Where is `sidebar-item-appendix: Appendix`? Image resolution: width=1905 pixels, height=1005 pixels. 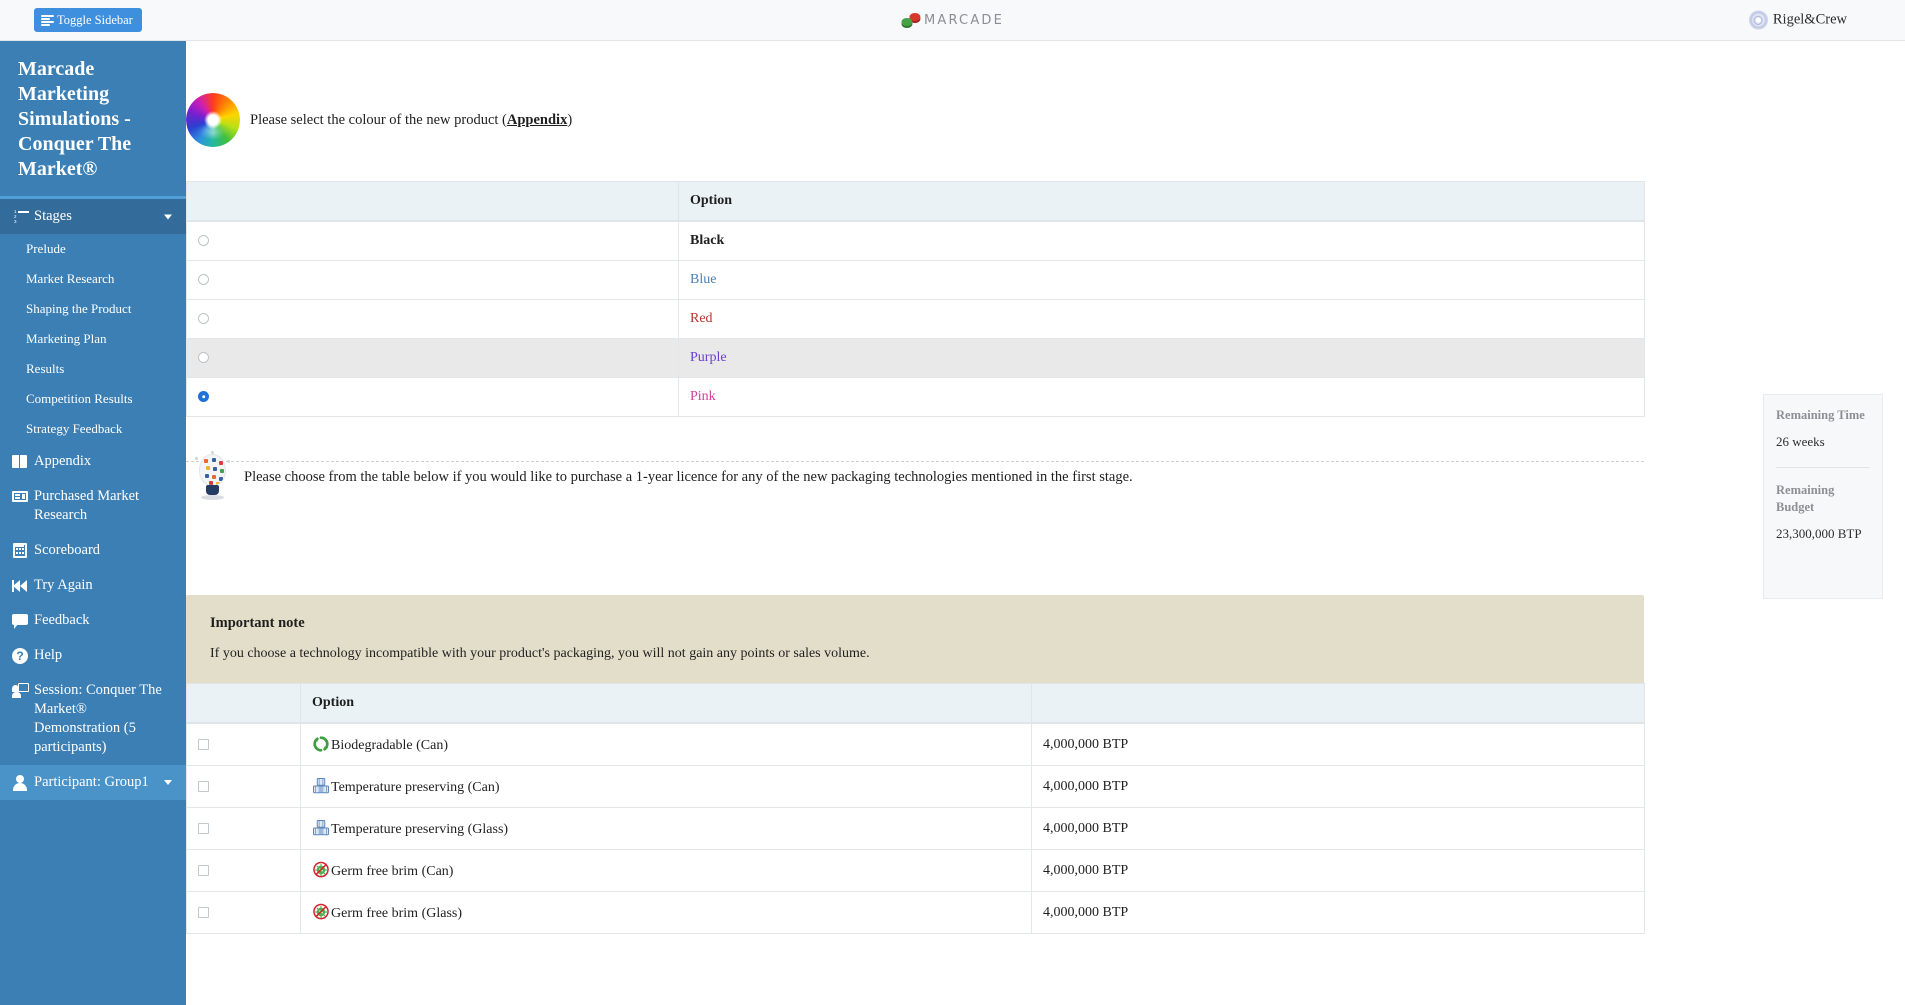
sidebar-item-appendix: Appendix is located at coordinates (93, 461).